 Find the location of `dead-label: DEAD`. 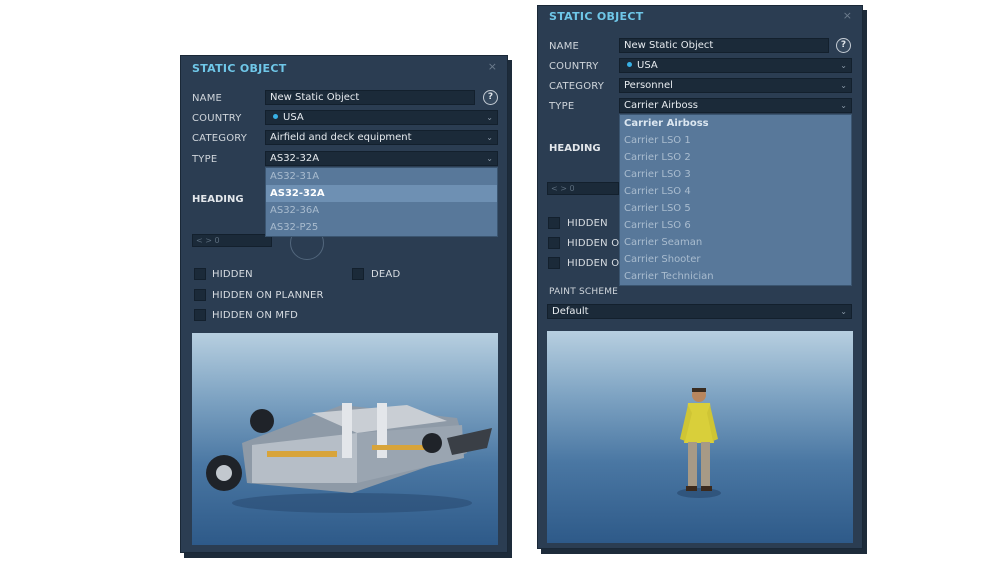

dead-label: DEAD is located at coordinates (386, 274).